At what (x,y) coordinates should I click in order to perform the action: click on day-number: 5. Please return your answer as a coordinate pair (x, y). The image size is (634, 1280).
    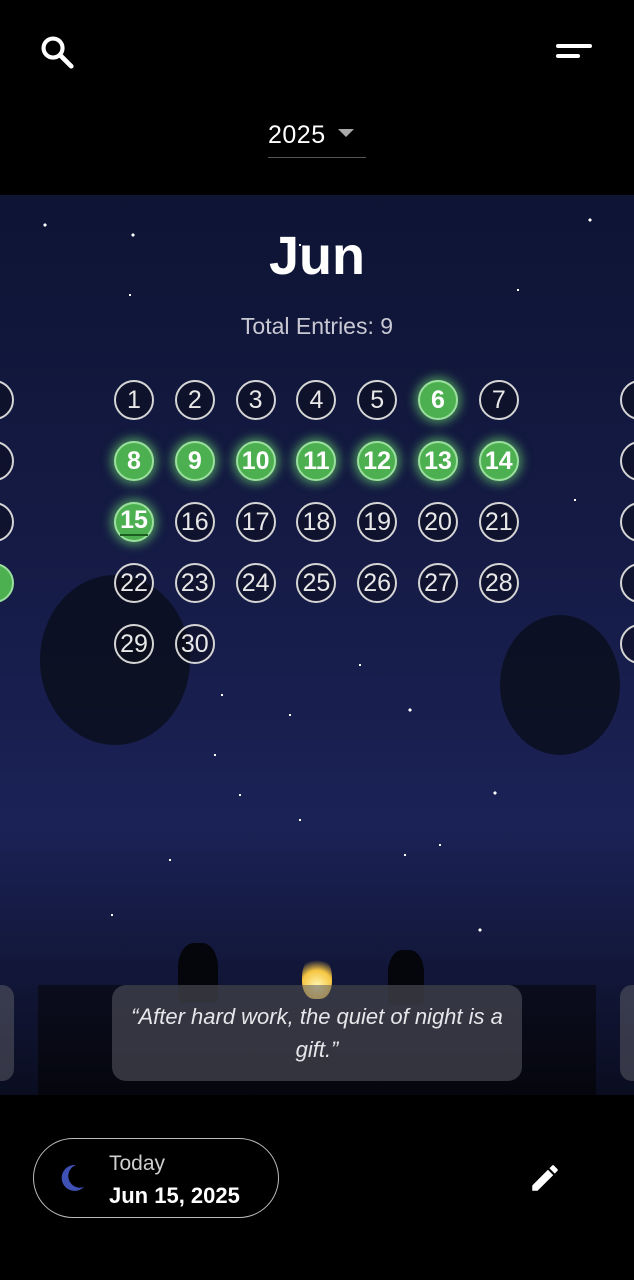
    Looking at the image, I should click on (377, 399).